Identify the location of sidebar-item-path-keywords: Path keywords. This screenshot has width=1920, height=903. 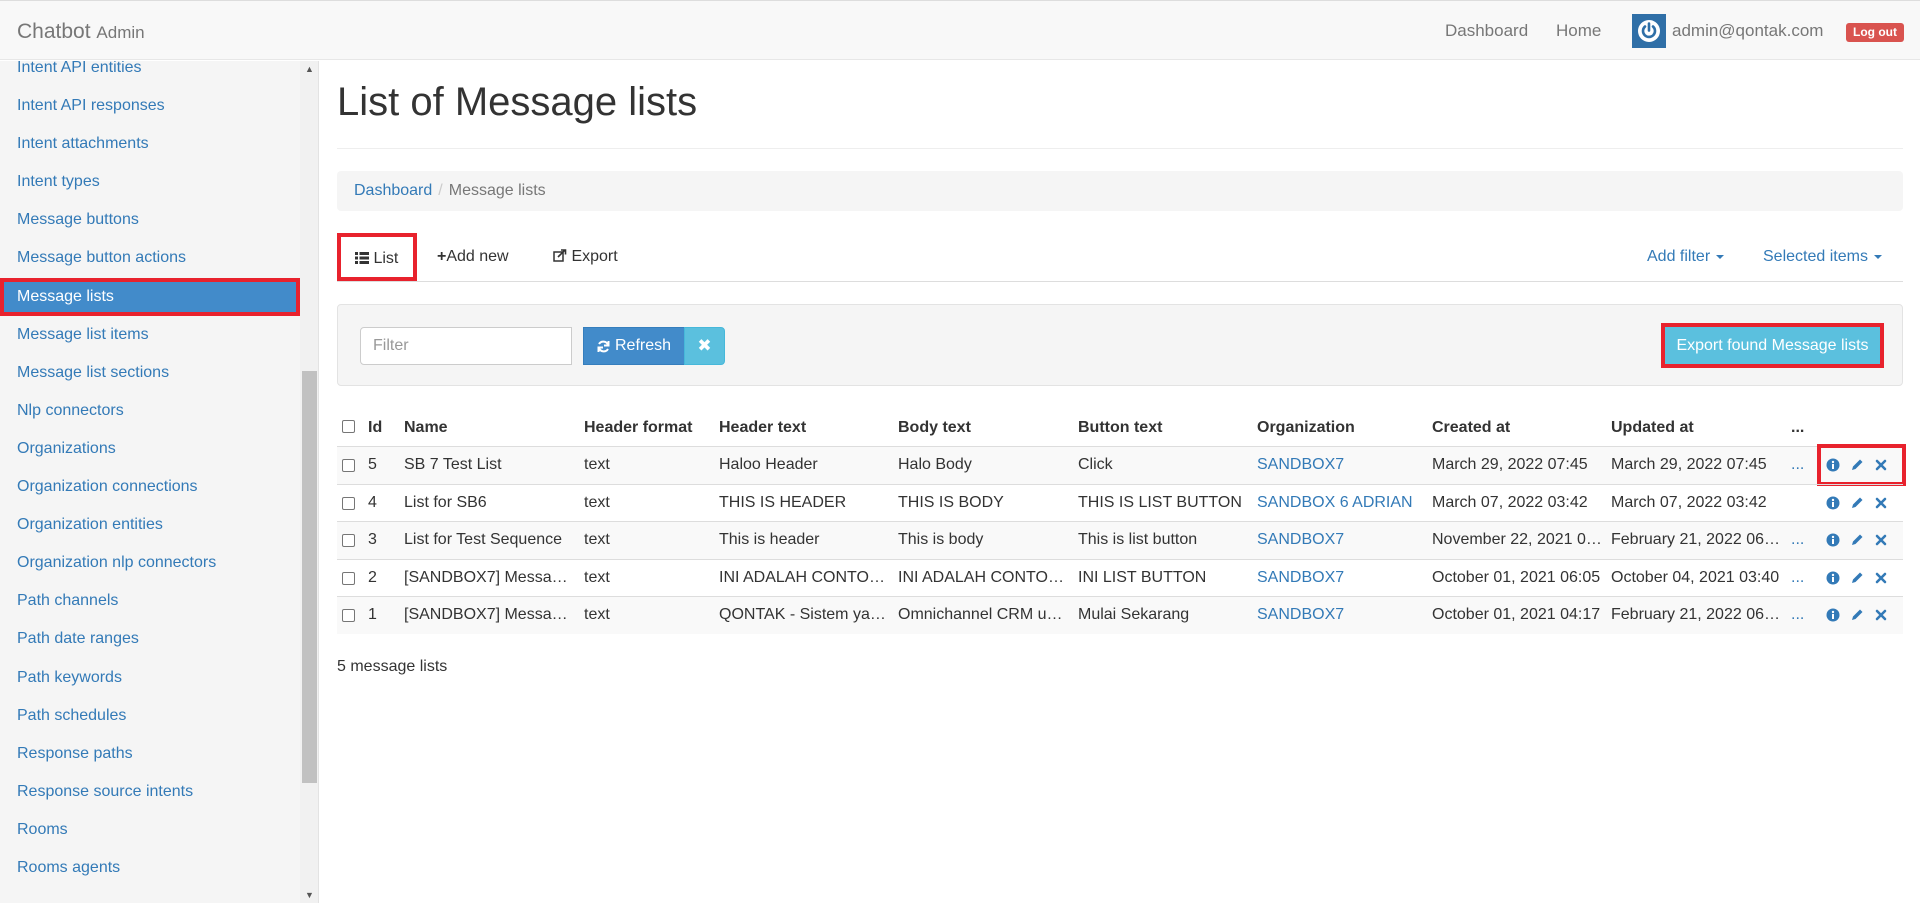
(150, 678).